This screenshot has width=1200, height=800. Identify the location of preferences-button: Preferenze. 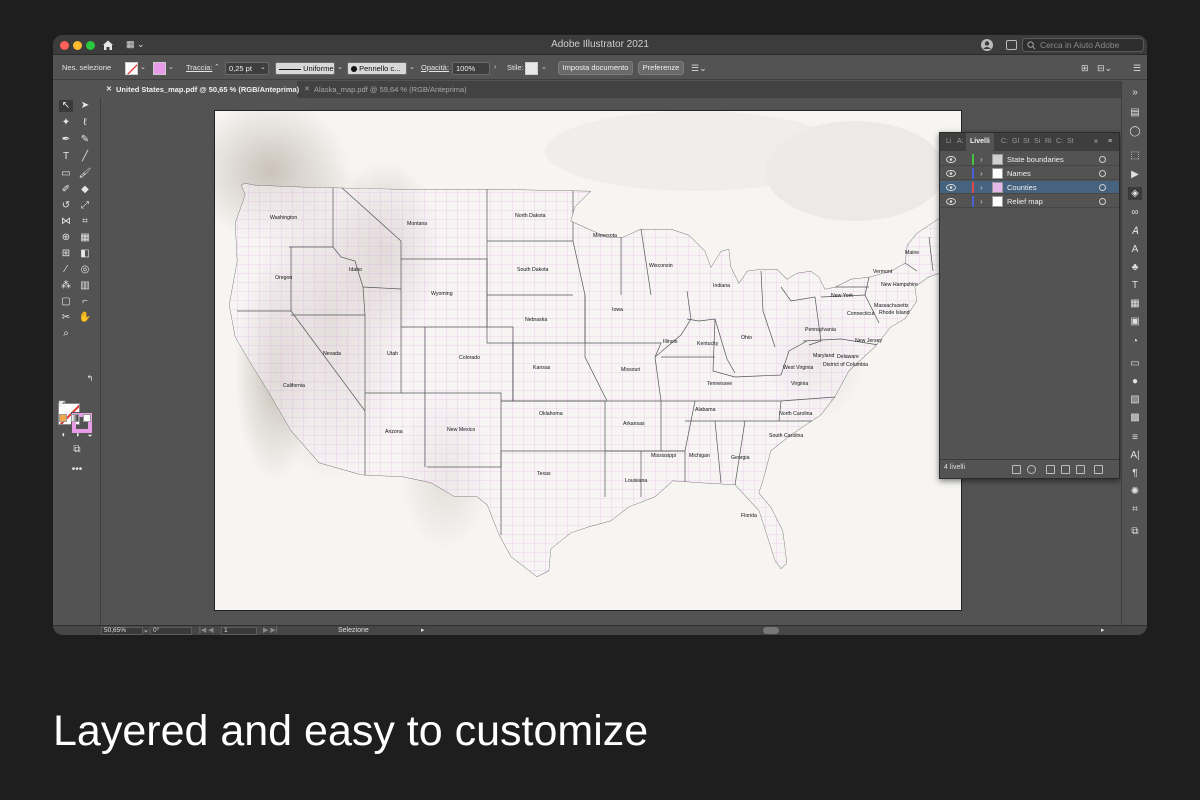
(661, 68).